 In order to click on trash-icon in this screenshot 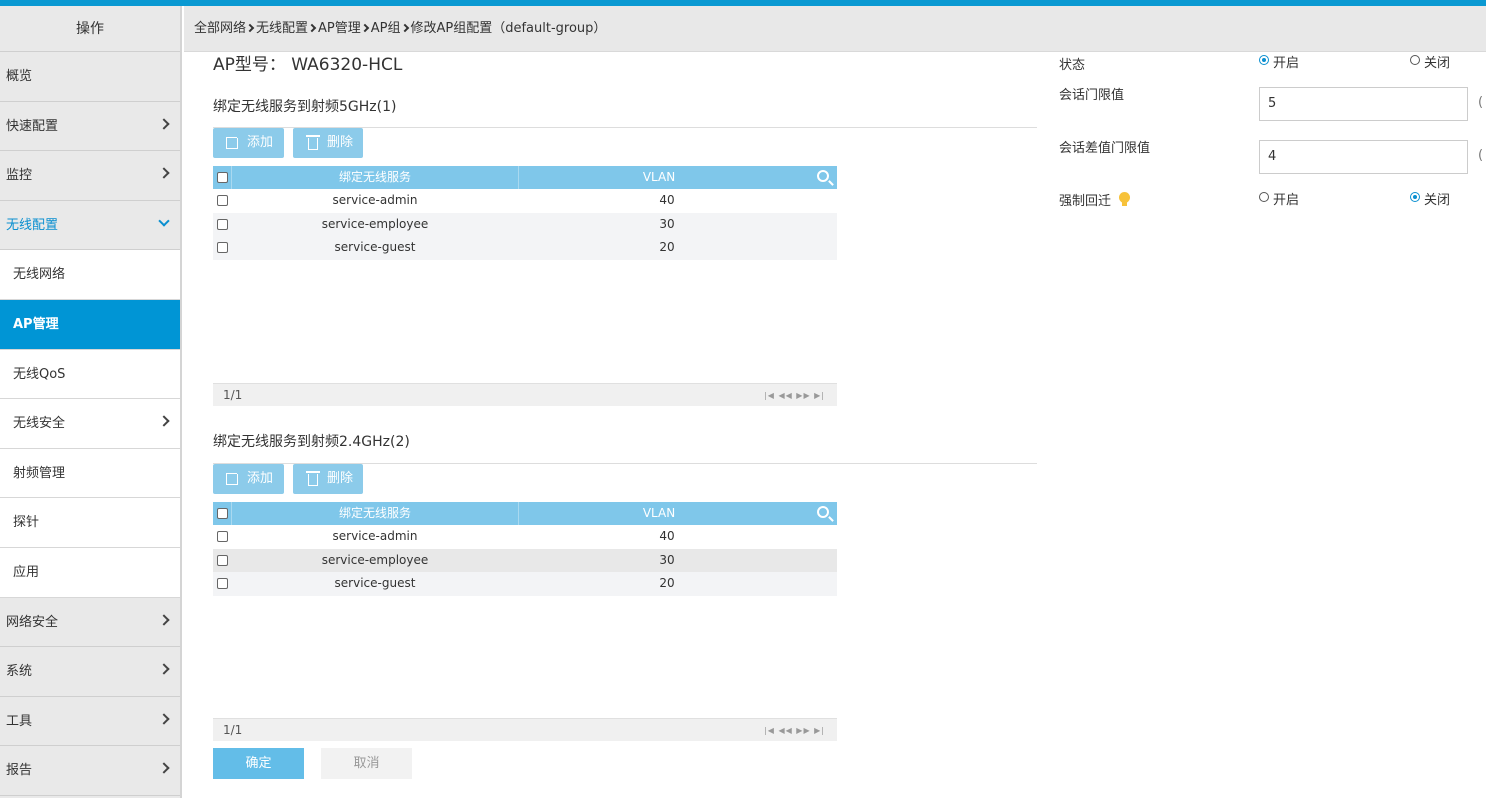, I will do `click(313, 478)`.